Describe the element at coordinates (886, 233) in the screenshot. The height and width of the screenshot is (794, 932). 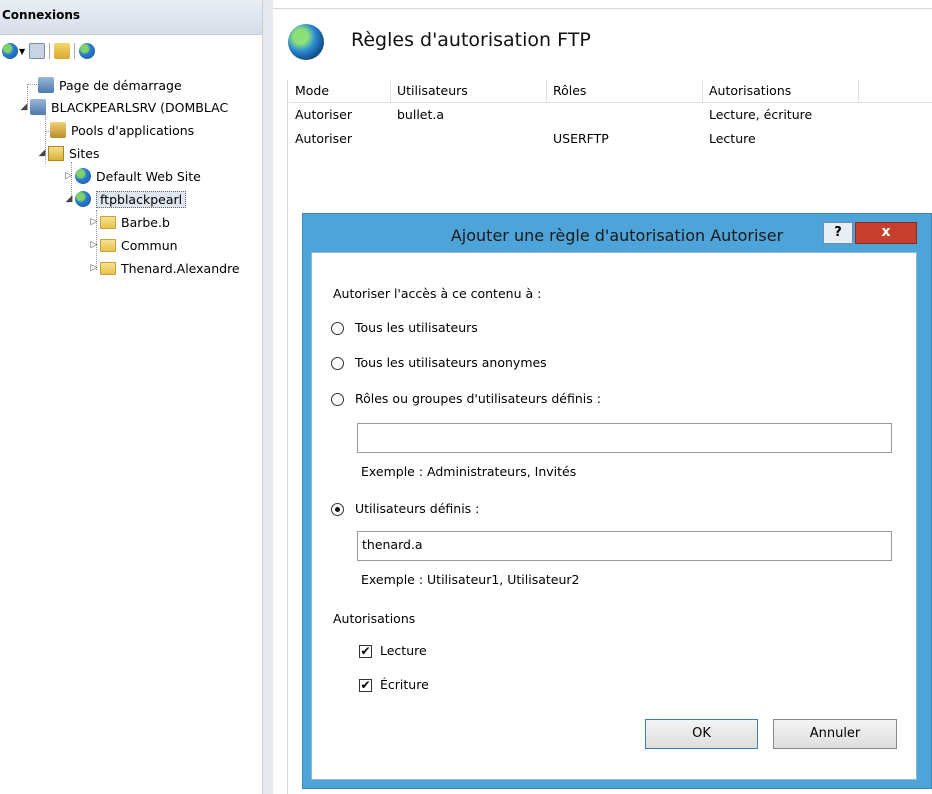
I see `close-button: x` at that location.